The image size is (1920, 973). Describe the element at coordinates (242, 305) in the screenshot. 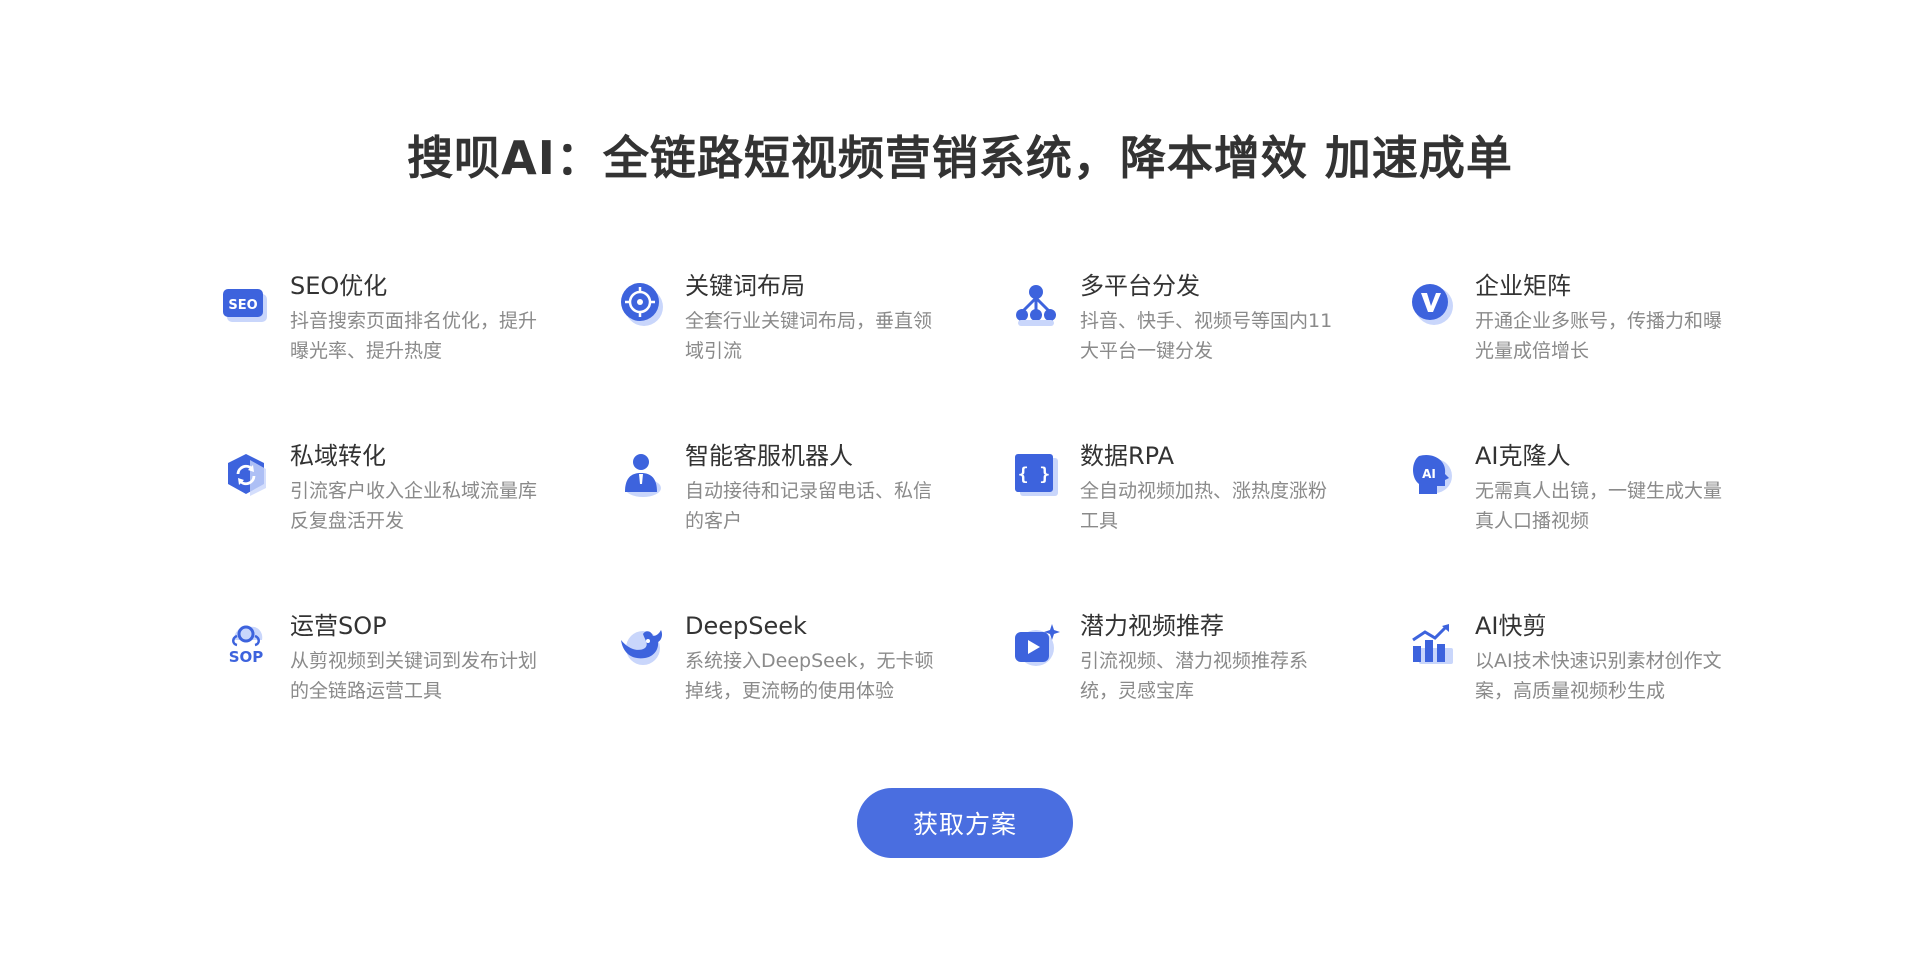

I see `svg-text: SEO` at that location.